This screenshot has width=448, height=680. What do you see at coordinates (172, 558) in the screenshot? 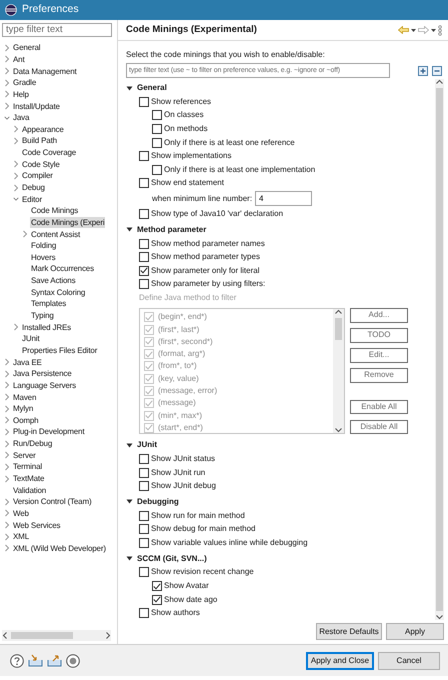
I see `section-title: SCCM (Git, SVN...)` at bounding box center [172, 558].